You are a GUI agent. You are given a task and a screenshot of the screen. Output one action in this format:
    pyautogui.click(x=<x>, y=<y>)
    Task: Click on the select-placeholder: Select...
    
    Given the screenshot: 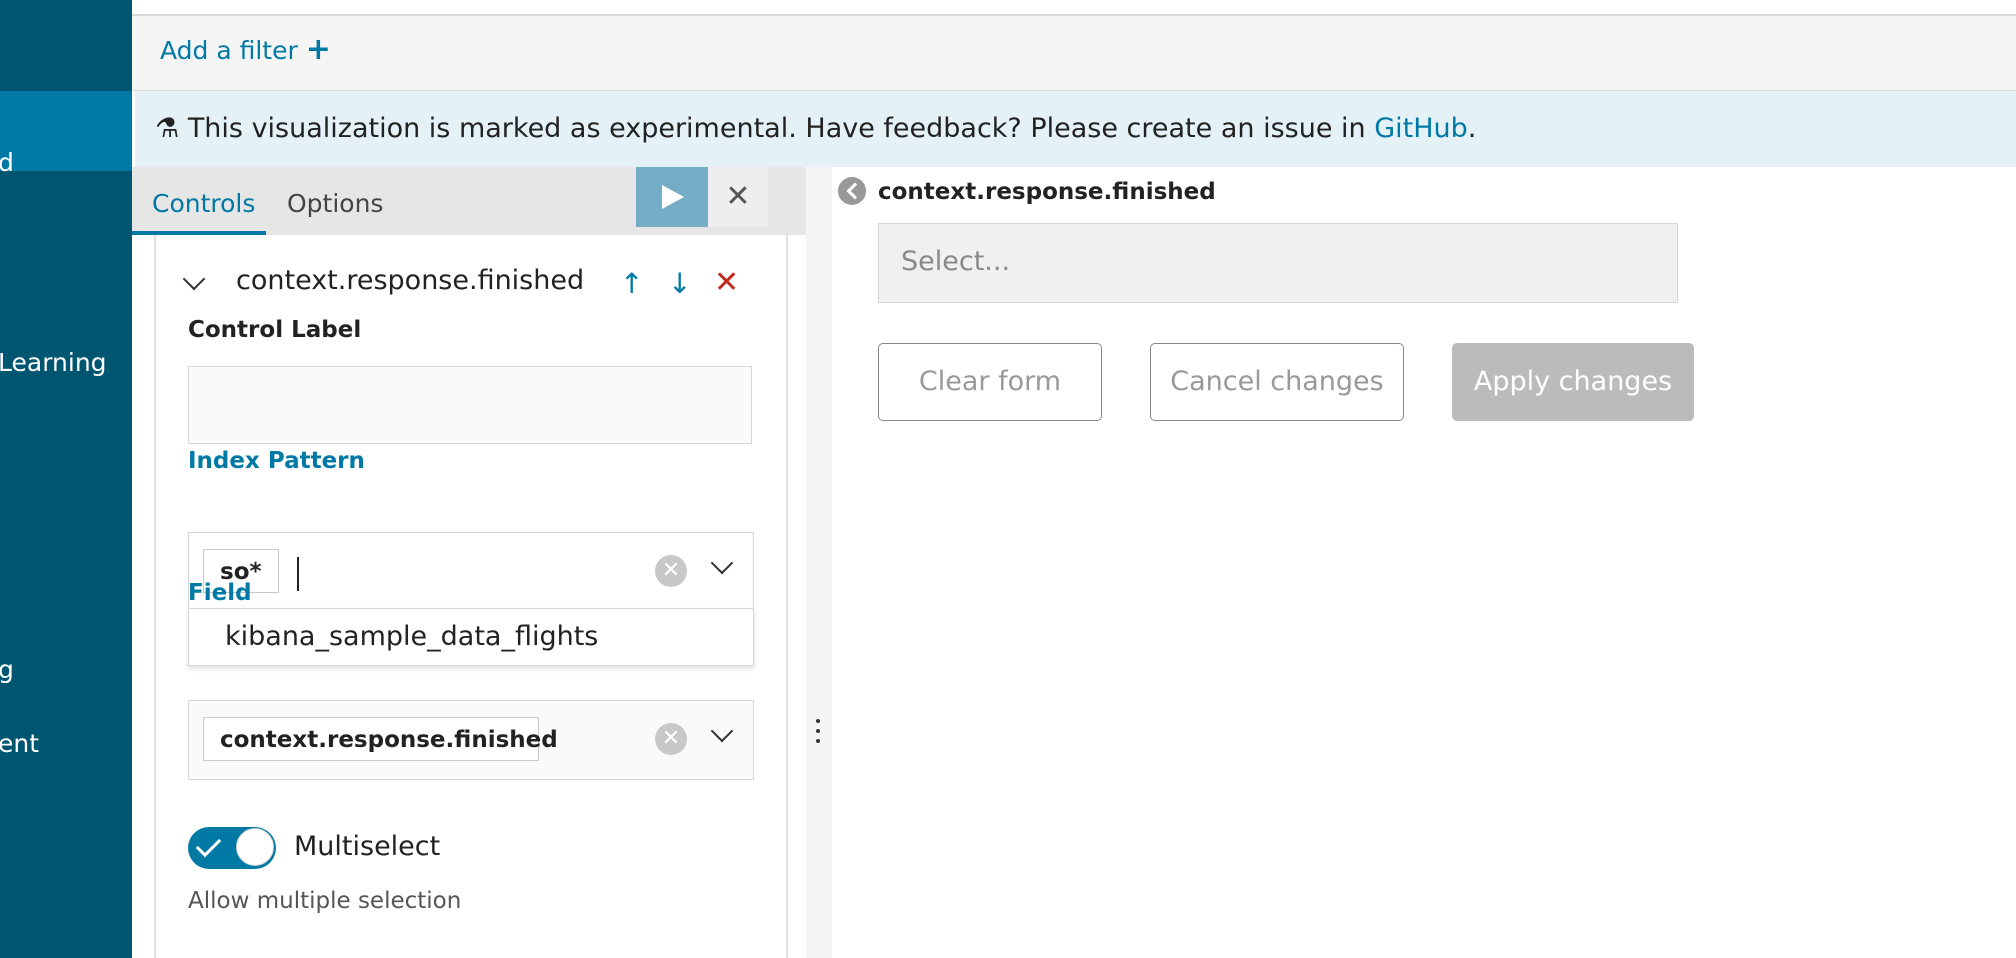 What is the action you would take?
    pyautogui.click(x=956, y=261)
    